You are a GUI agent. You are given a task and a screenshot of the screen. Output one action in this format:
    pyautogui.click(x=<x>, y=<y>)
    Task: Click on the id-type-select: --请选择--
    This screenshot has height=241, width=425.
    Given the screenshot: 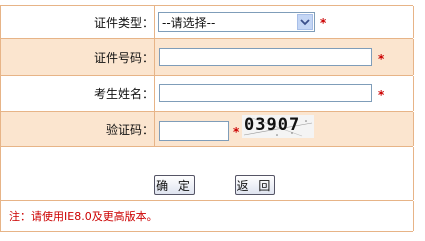 What is the action you would take?
    pyautogui.click(x=236, y=22)
    